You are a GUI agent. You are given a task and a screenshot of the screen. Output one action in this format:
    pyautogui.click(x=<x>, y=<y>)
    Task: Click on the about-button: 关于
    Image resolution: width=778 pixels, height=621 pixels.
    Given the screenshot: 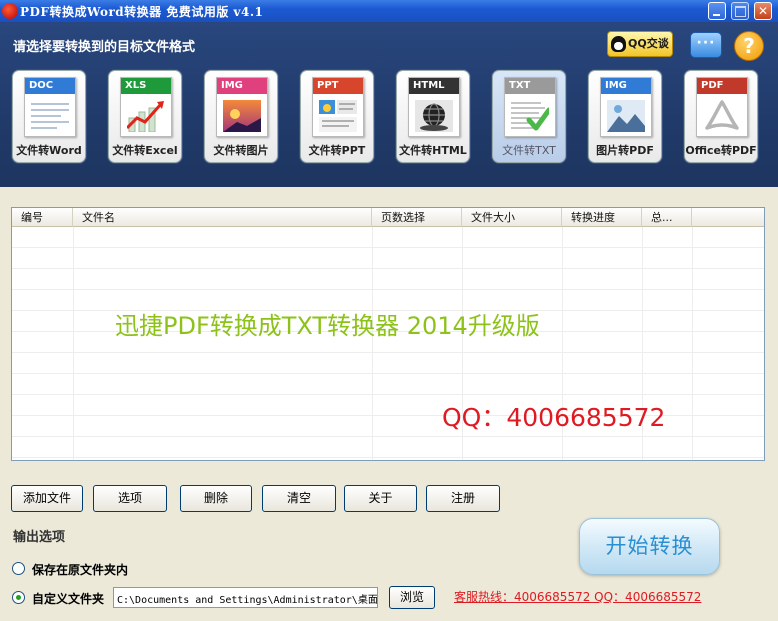 What is the action you would take?
    pyautogui.click(x=380, y=498)
    